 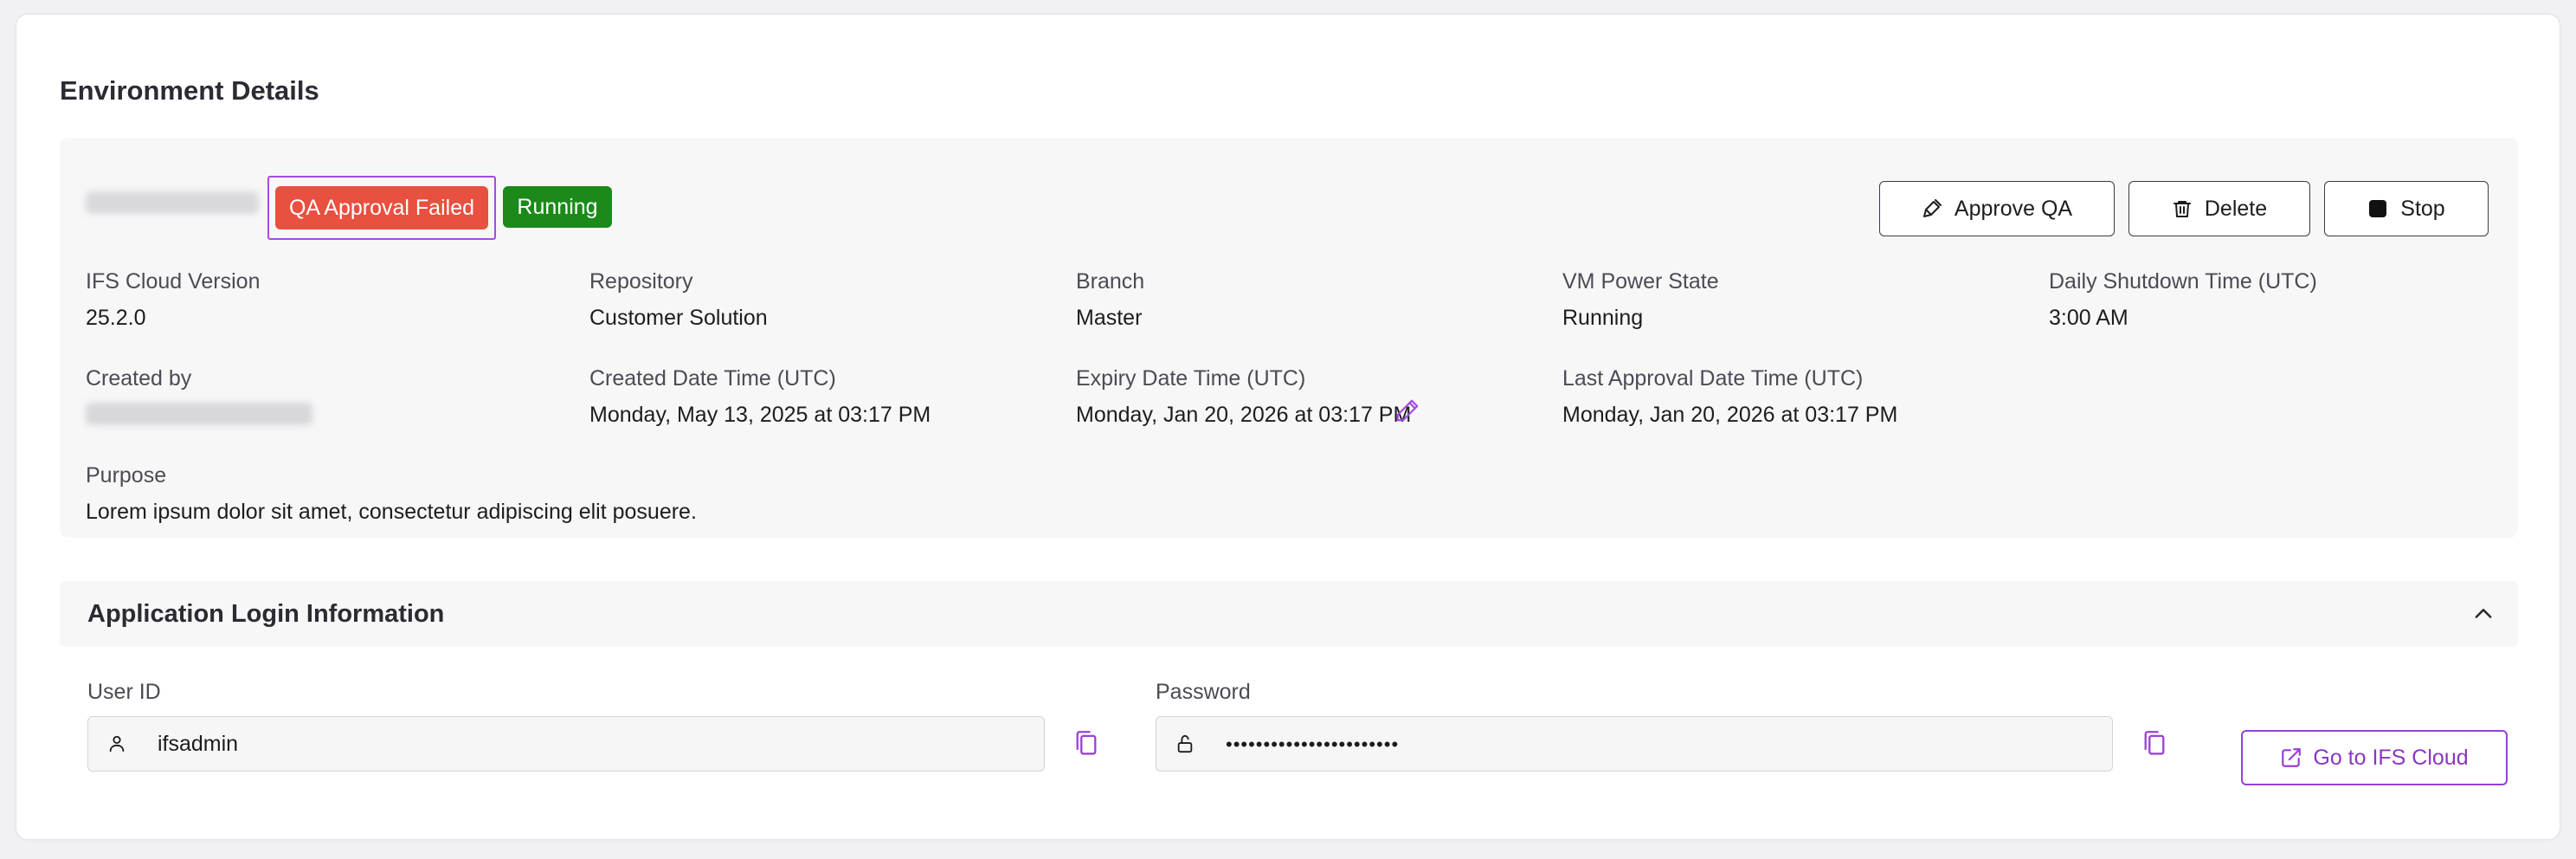 What do you see at coordinates (1313, 744) in the screenshot?
I see `password-value: •••••••••••••••••••••••` at bounding box center [1313, 744].